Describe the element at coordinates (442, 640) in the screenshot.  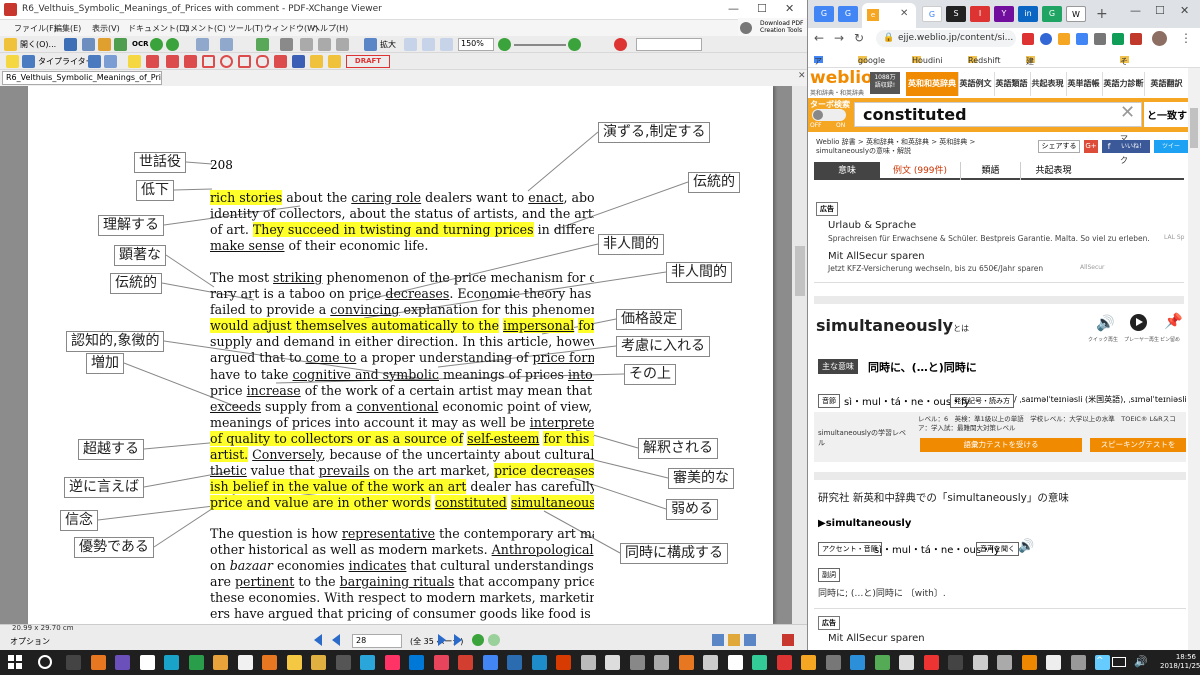
I see `next-page-icon` at that location.